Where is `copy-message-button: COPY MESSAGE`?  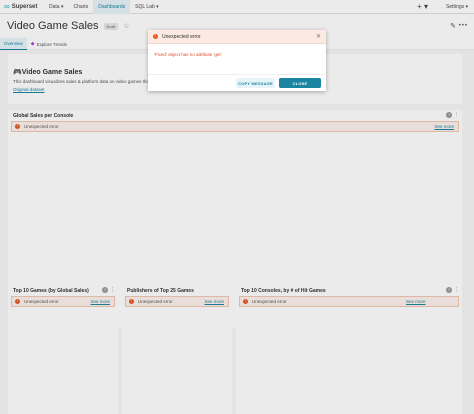 copy-message-button: COPY MESSAGE is located at coordinates (255, 83).